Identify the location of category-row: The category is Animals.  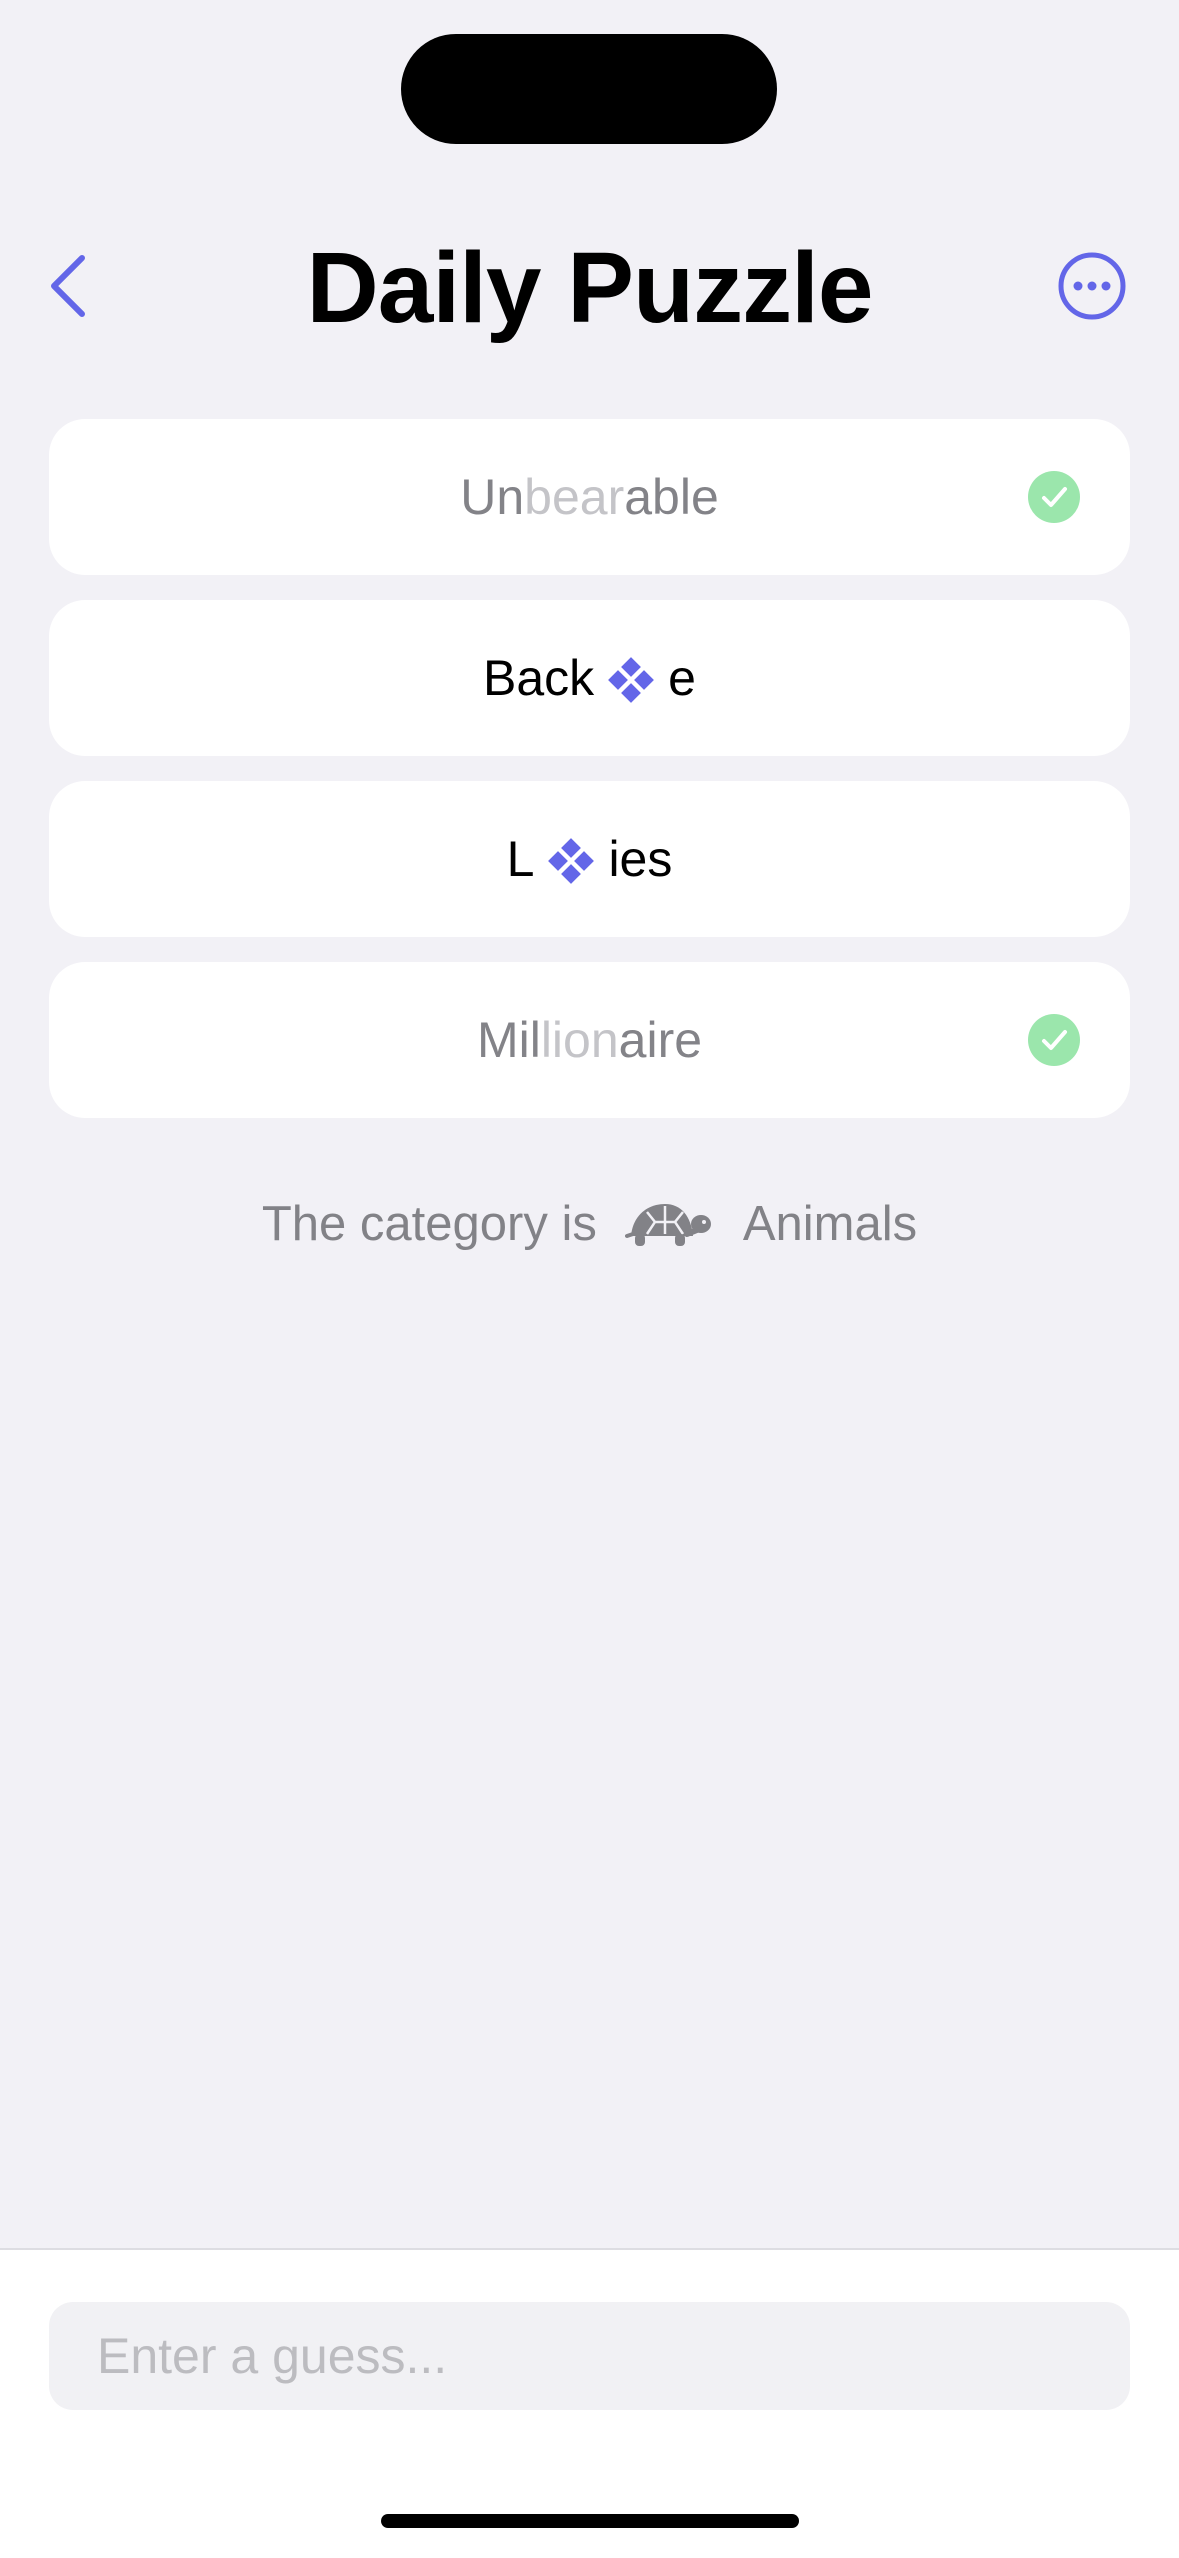
(589, 1224).